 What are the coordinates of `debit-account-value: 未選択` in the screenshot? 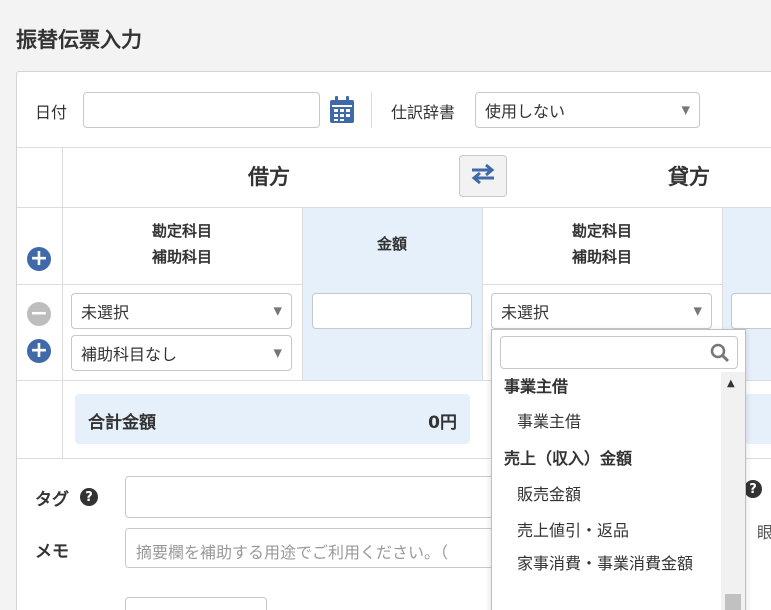 It's located at (105, 312).